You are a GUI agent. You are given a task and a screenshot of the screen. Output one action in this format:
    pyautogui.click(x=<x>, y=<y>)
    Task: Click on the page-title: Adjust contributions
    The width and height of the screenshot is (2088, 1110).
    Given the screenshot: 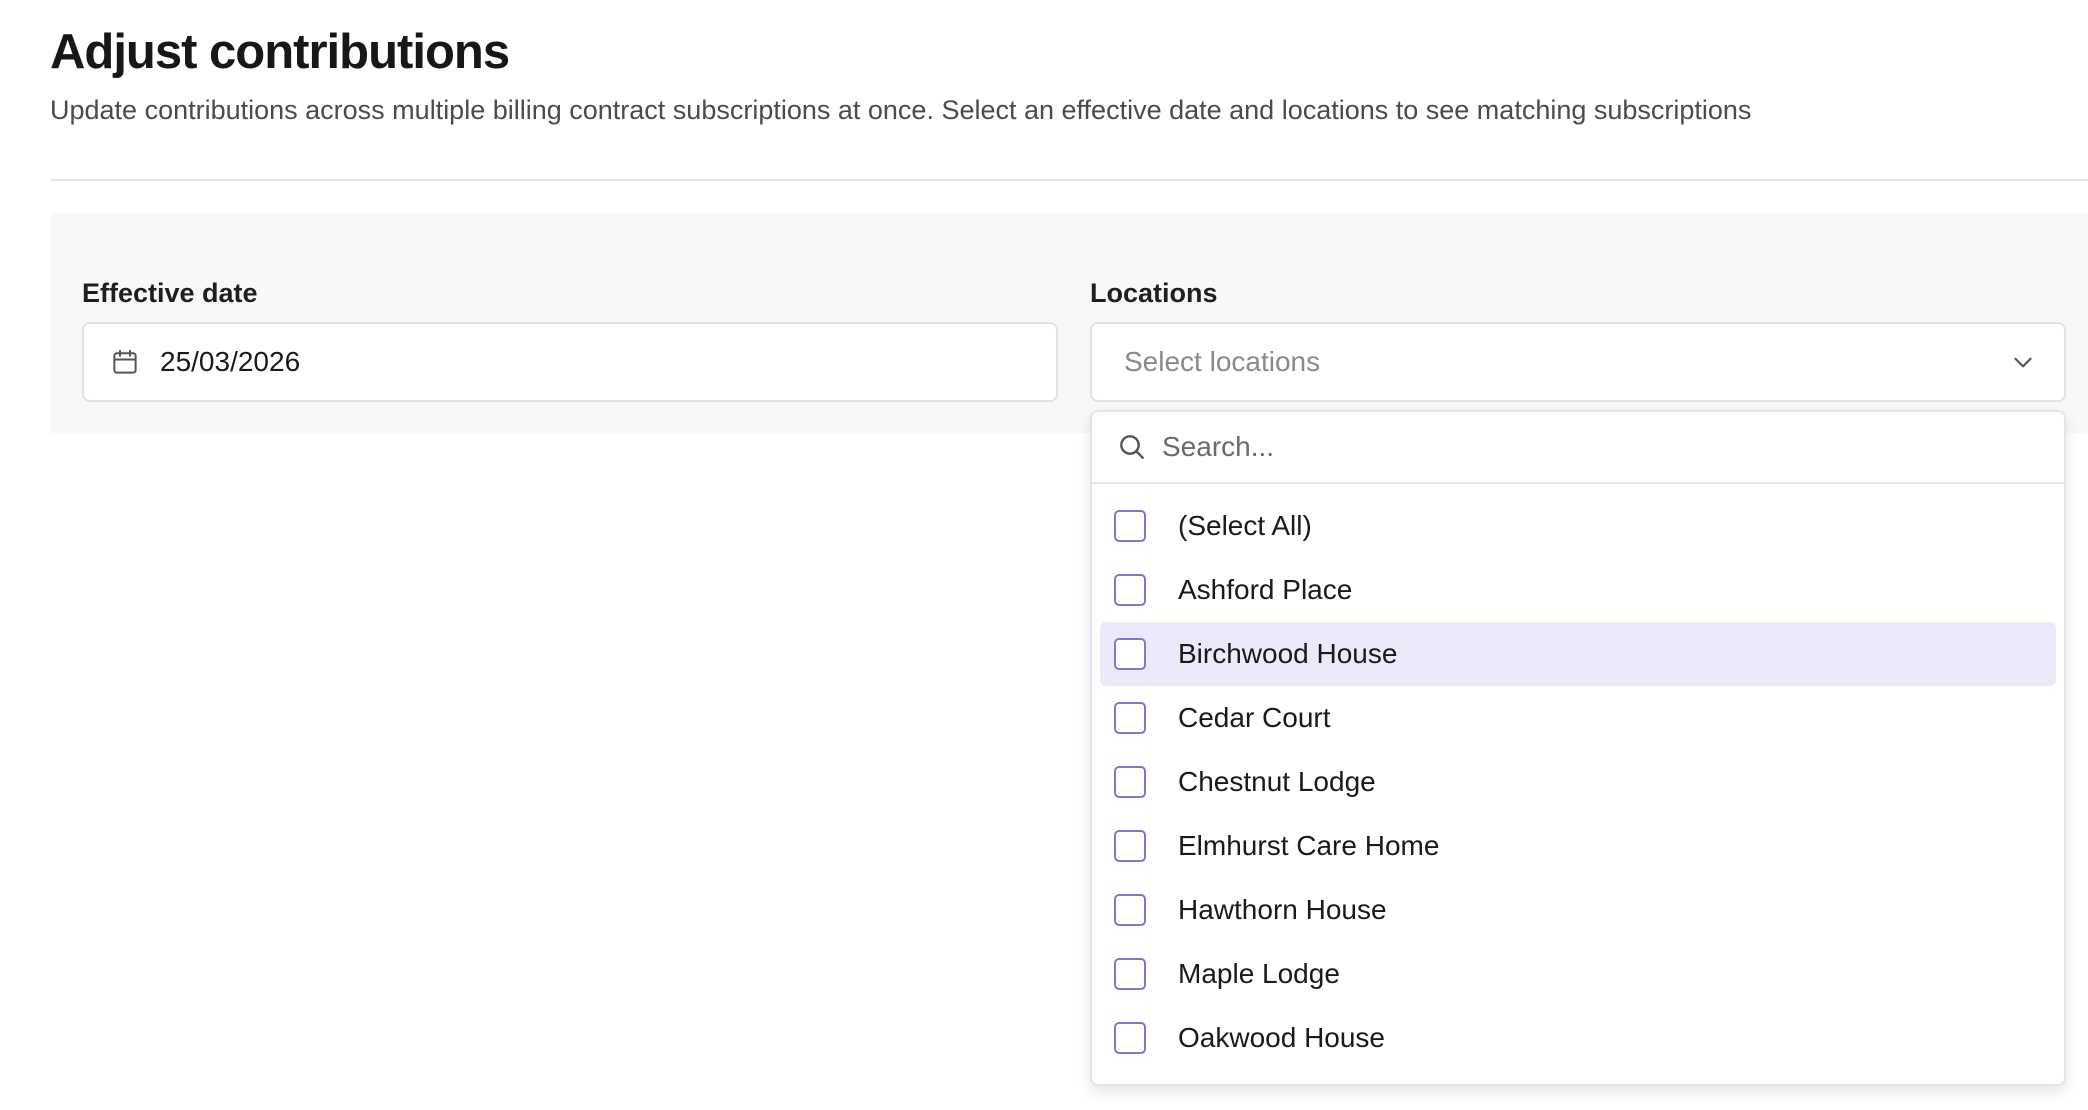 What is the action you would take?
    pyautogui.click(x=280, y=52)
    